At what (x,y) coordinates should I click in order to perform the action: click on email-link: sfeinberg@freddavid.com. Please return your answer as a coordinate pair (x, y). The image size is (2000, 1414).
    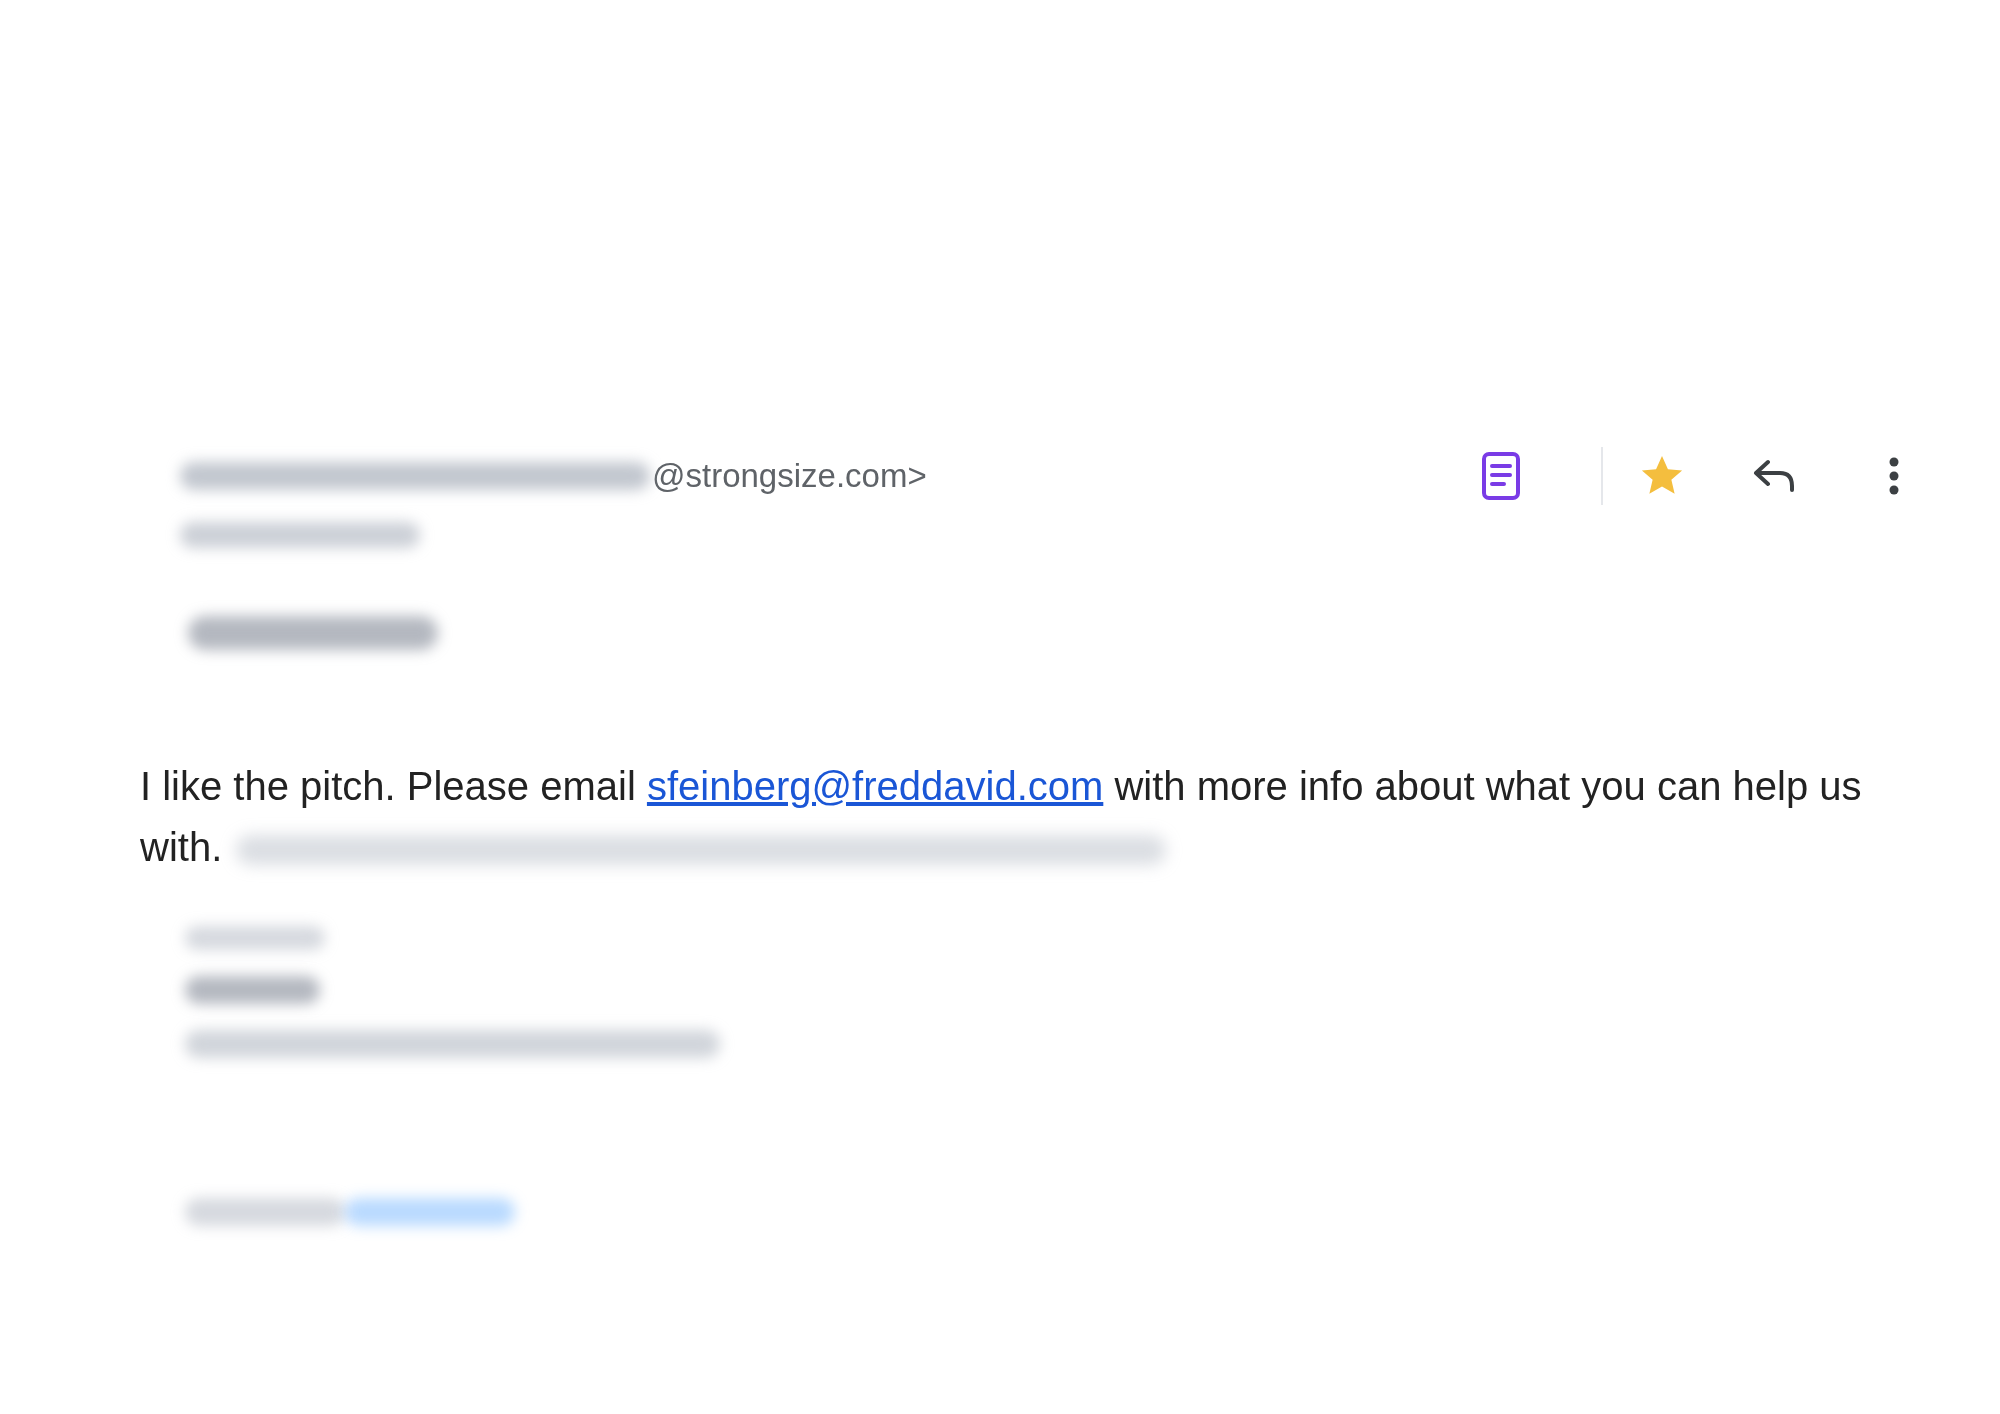
    Looking at the image, I should click on (875, 786).